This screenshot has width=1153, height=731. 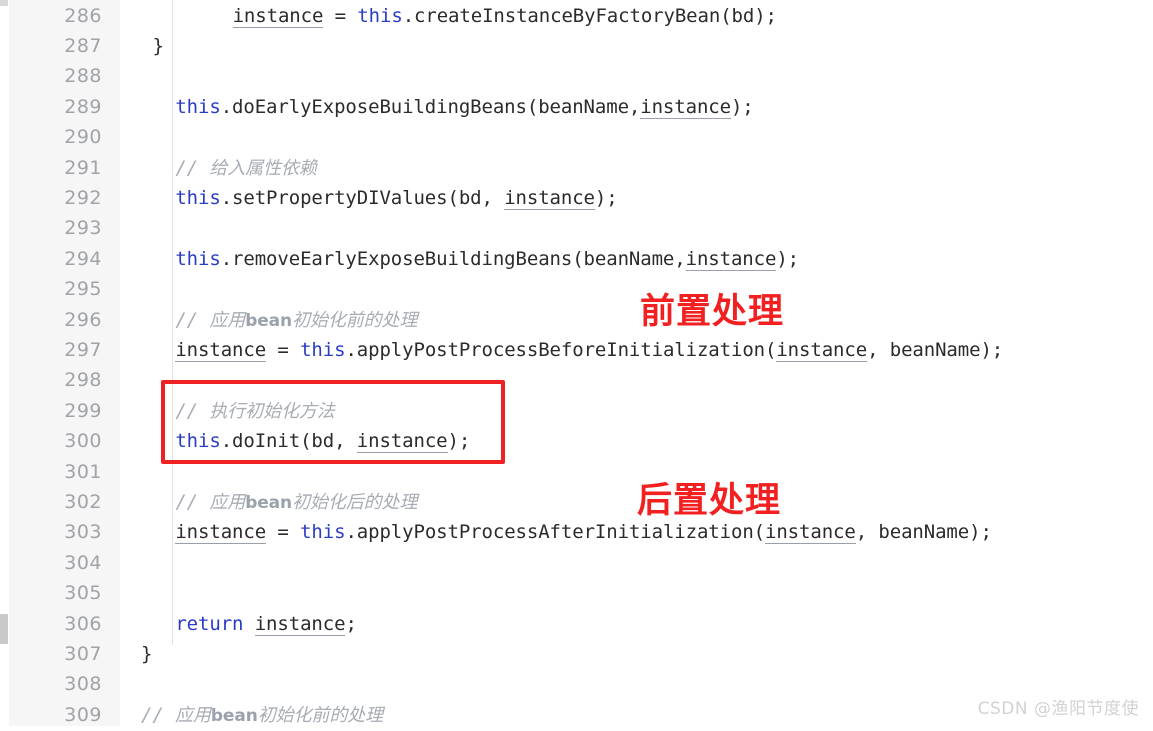 I want to click on gutter-row: 287, so click(x=64, y=46).